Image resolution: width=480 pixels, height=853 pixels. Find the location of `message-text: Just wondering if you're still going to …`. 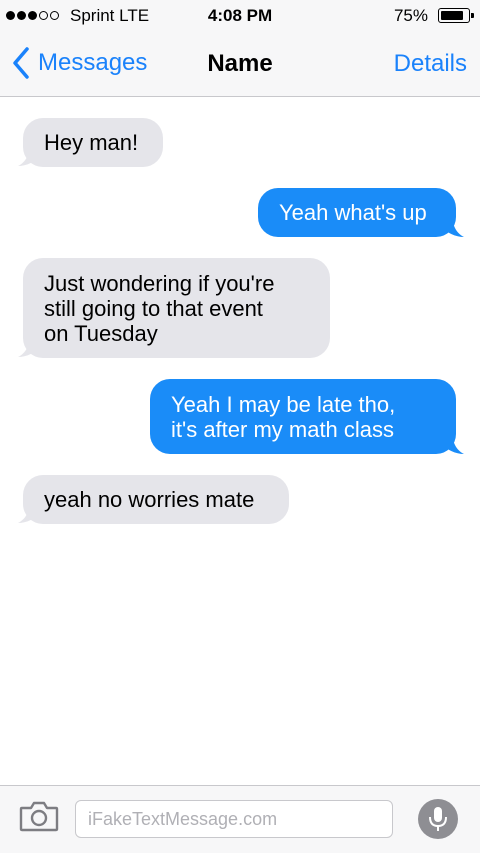

message-text: Just wondering if you're still going to … is located at coordinates (159, 308).